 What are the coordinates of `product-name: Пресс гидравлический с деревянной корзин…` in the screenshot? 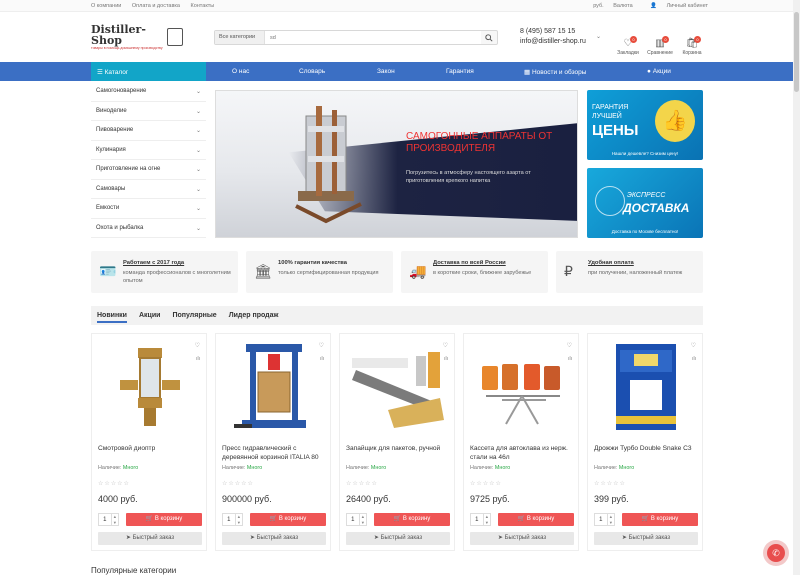 It's located at (275, 453).